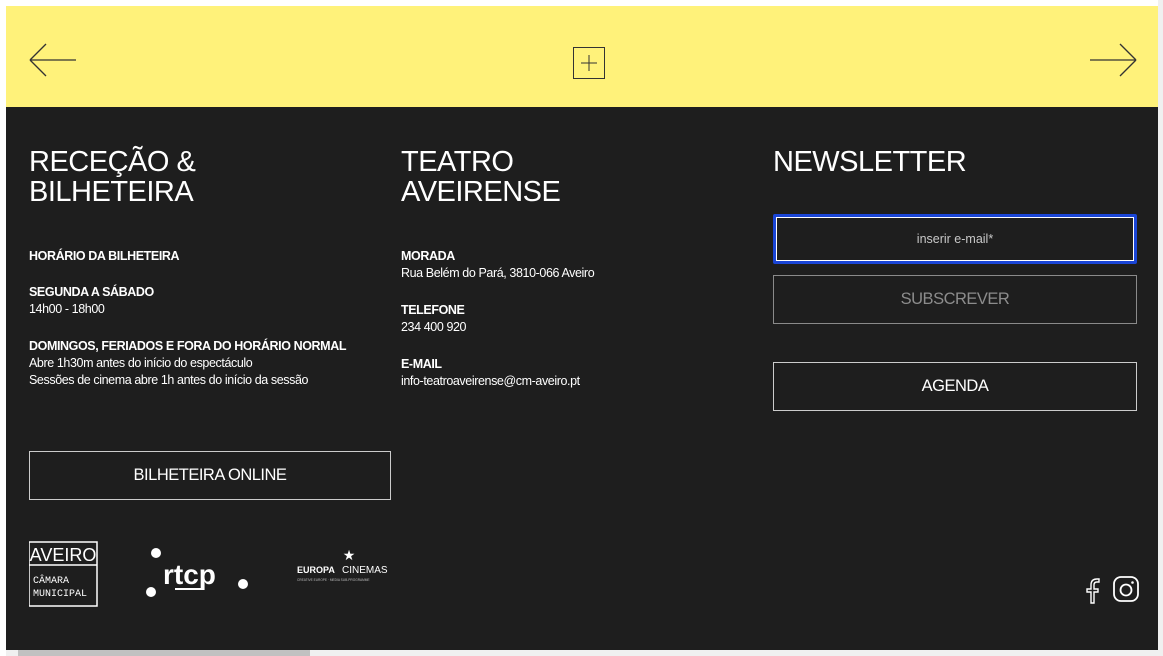 Image resolution: width=1163 pixels, height=656 pixels. Describe the element at coordinates (1094, 590) in the screenshot. I see `facebook-icon` at that location.